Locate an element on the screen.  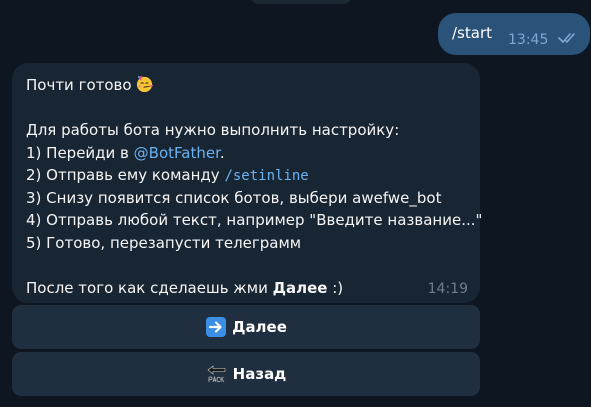
message-text: 1) Перейди в is located at coordinates (80, 152).